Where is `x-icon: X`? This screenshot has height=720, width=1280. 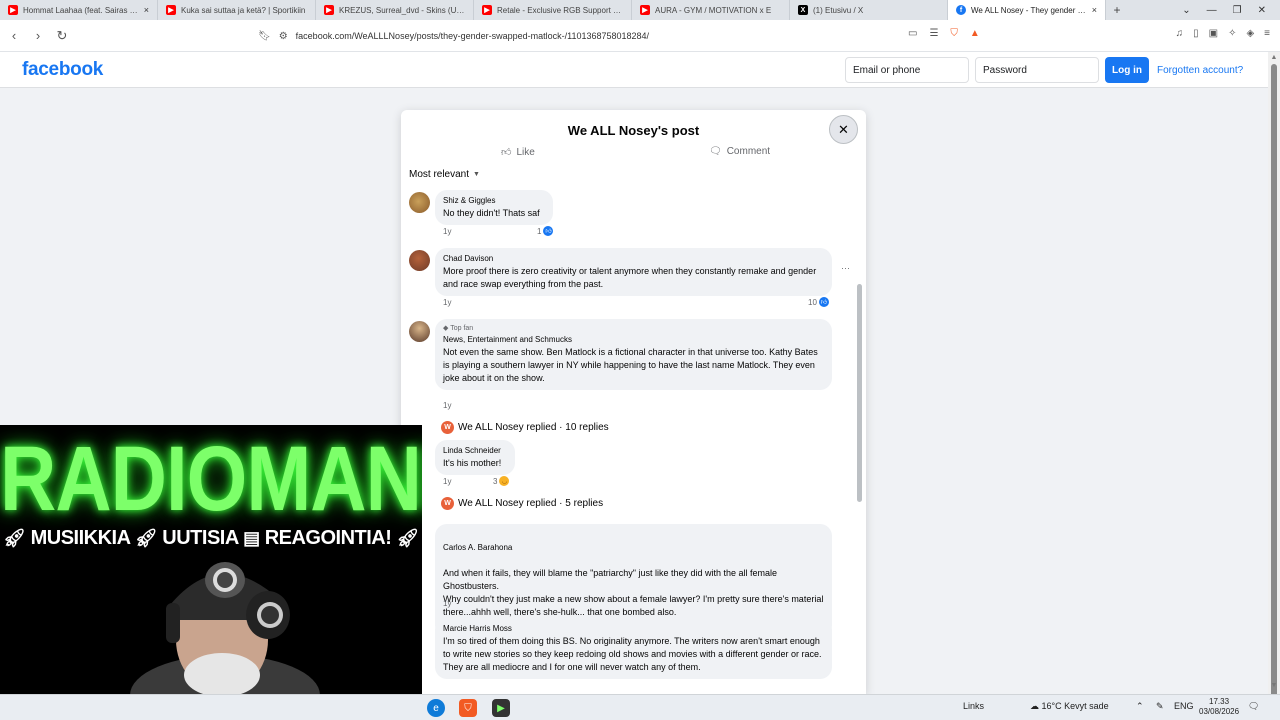
x-icon: X is located at coordinates (803, 10).